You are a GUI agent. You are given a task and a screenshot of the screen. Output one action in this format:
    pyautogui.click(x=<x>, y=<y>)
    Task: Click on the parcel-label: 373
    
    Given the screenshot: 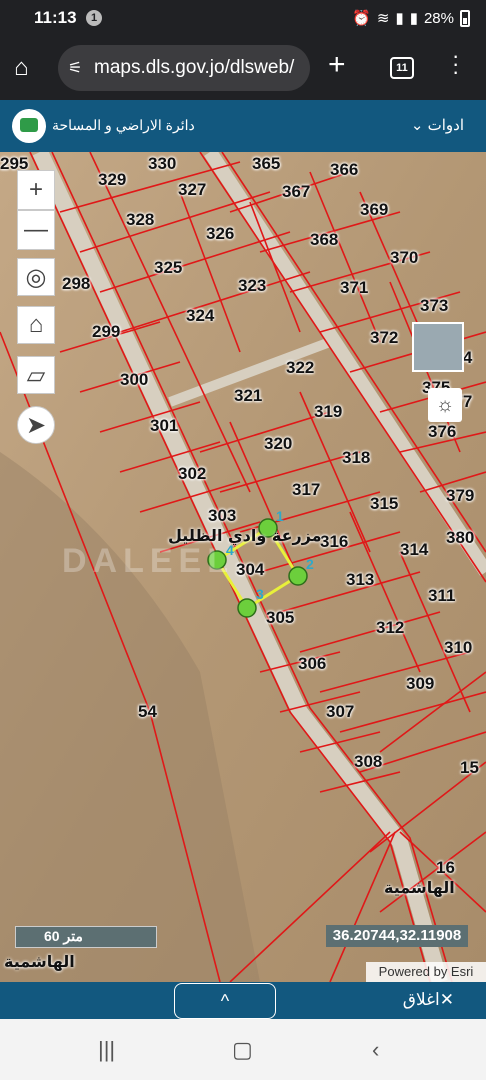 What is the action you would take?
    pyautogui.click(x=434, y=306)
    